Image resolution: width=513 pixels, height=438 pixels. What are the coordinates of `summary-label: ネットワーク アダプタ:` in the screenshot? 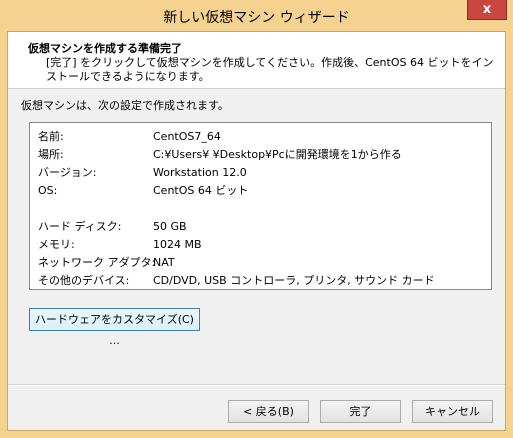 It's located at (97, 262).